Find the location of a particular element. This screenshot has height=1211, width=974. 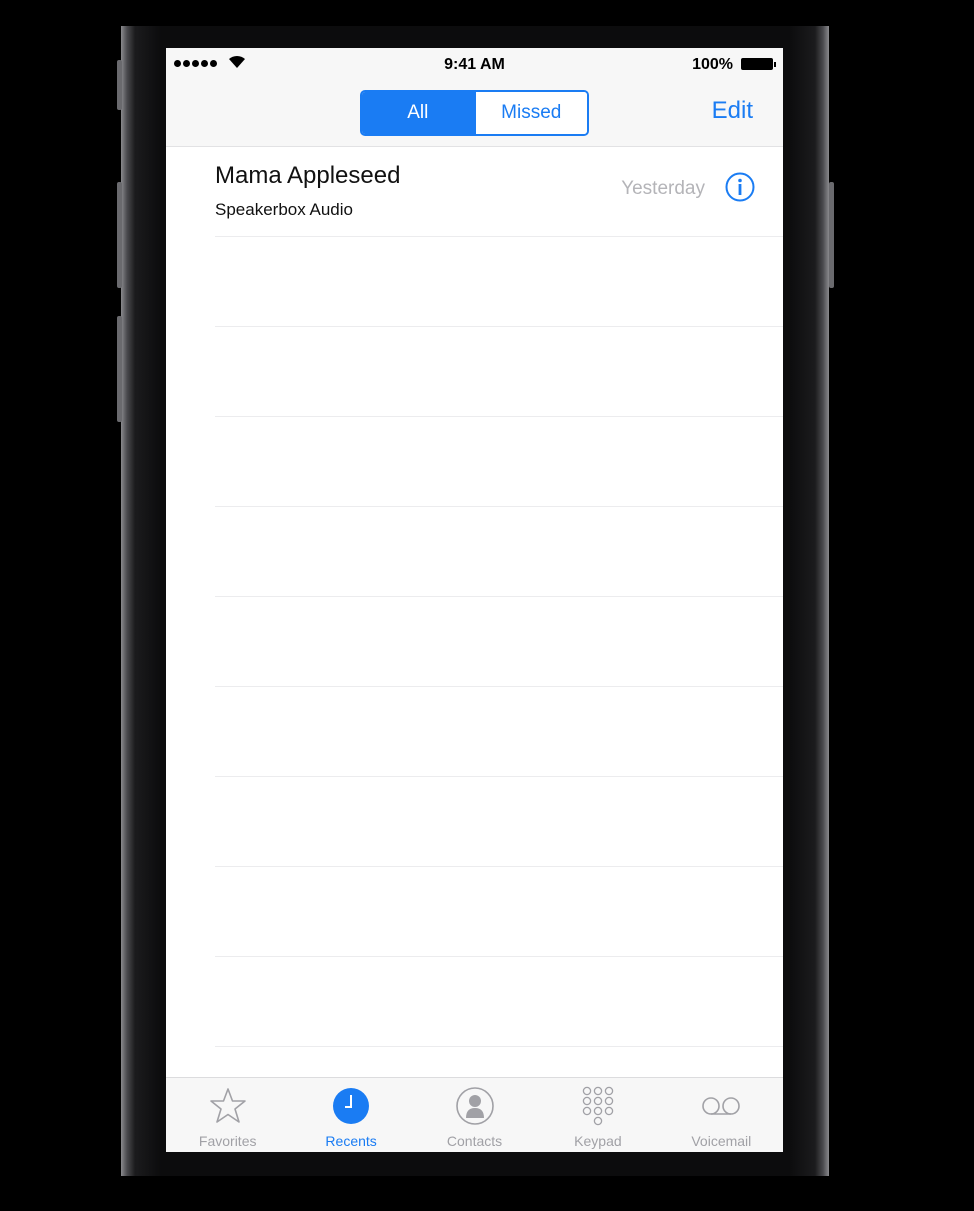

tab-contacts: Contacts is located at coordinates (474, 1115).